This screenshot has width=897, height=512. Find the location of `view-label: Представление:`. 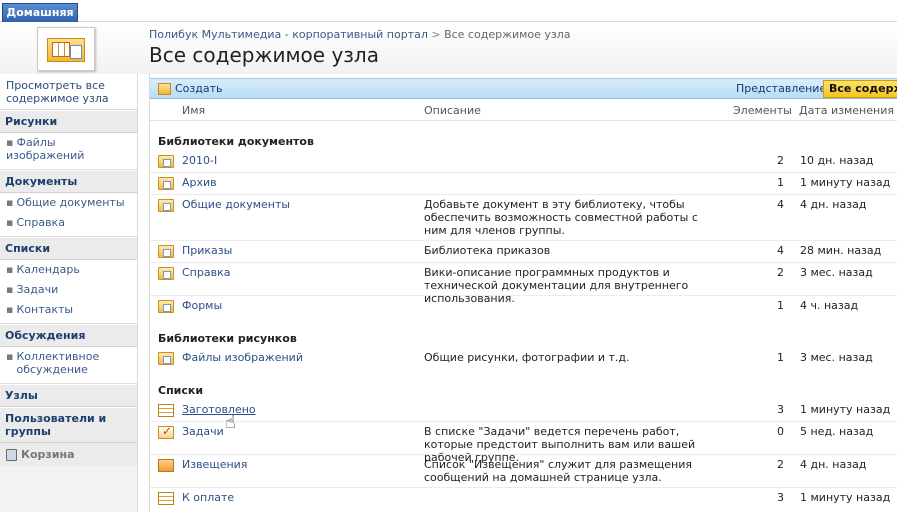

view-label: Представление: is located at coordinates (783, 88).